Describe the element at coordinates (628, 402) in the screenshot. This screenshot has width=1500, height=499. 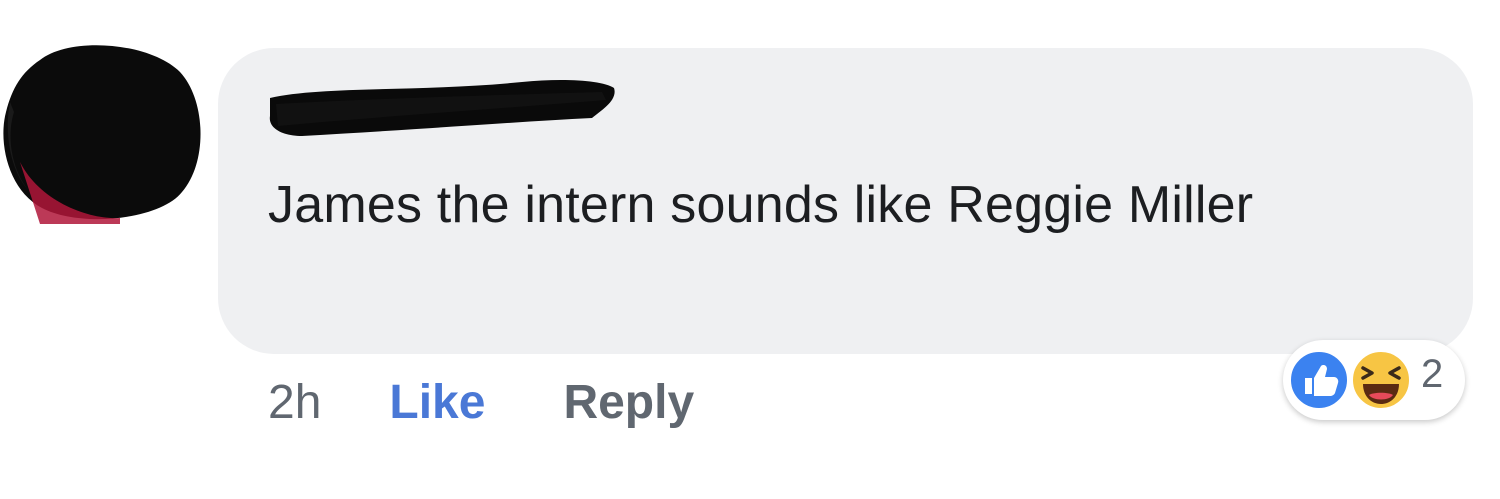
I see `reply-button: Reply` at that location.